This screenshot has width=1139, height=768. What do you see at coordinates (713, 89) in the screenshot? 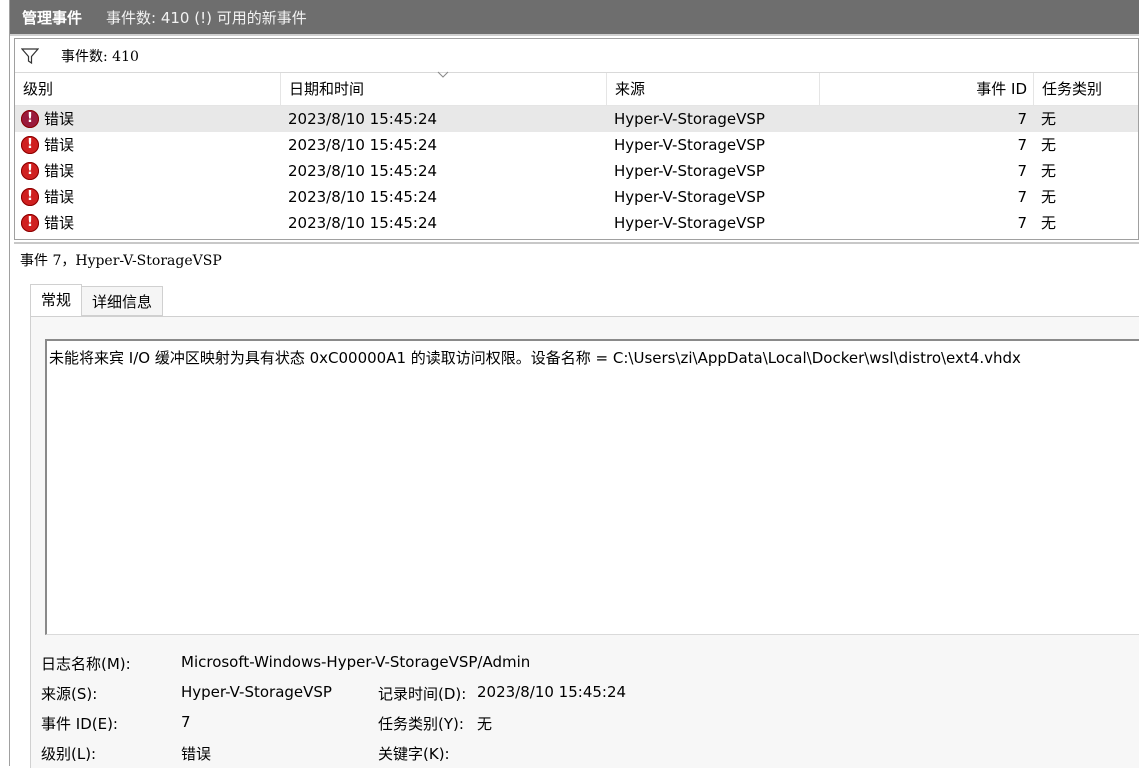
I see `column-header-source: 来源` at bounding box center [713, 89].